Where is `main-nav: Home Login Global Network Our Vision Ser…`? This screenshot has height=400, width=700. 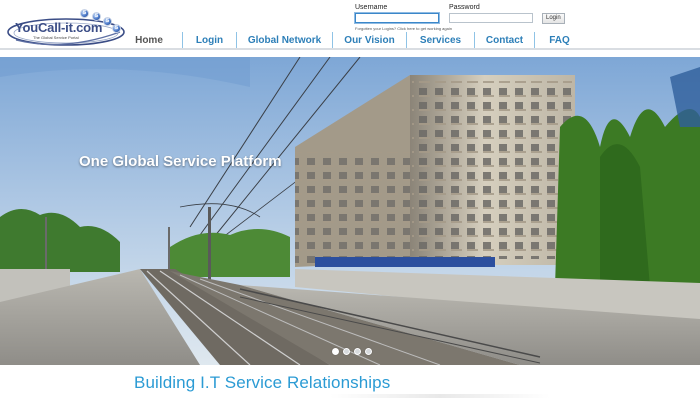 main-nav: Home Login Global Network Our Vision Ser… is located at coordinates (408, 40).